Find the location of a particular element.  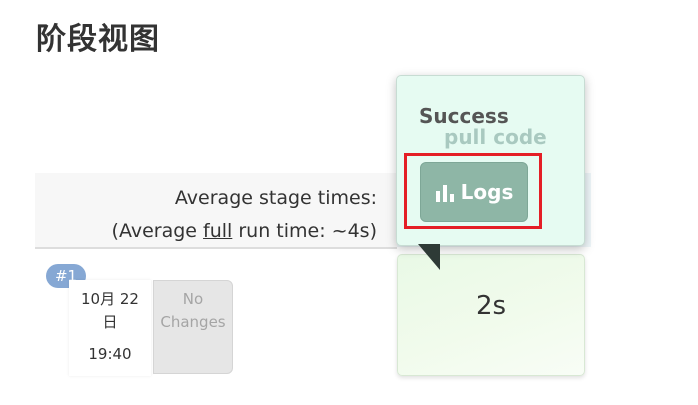

popover-stage-name: pull code is located at coordinates (495, 137).